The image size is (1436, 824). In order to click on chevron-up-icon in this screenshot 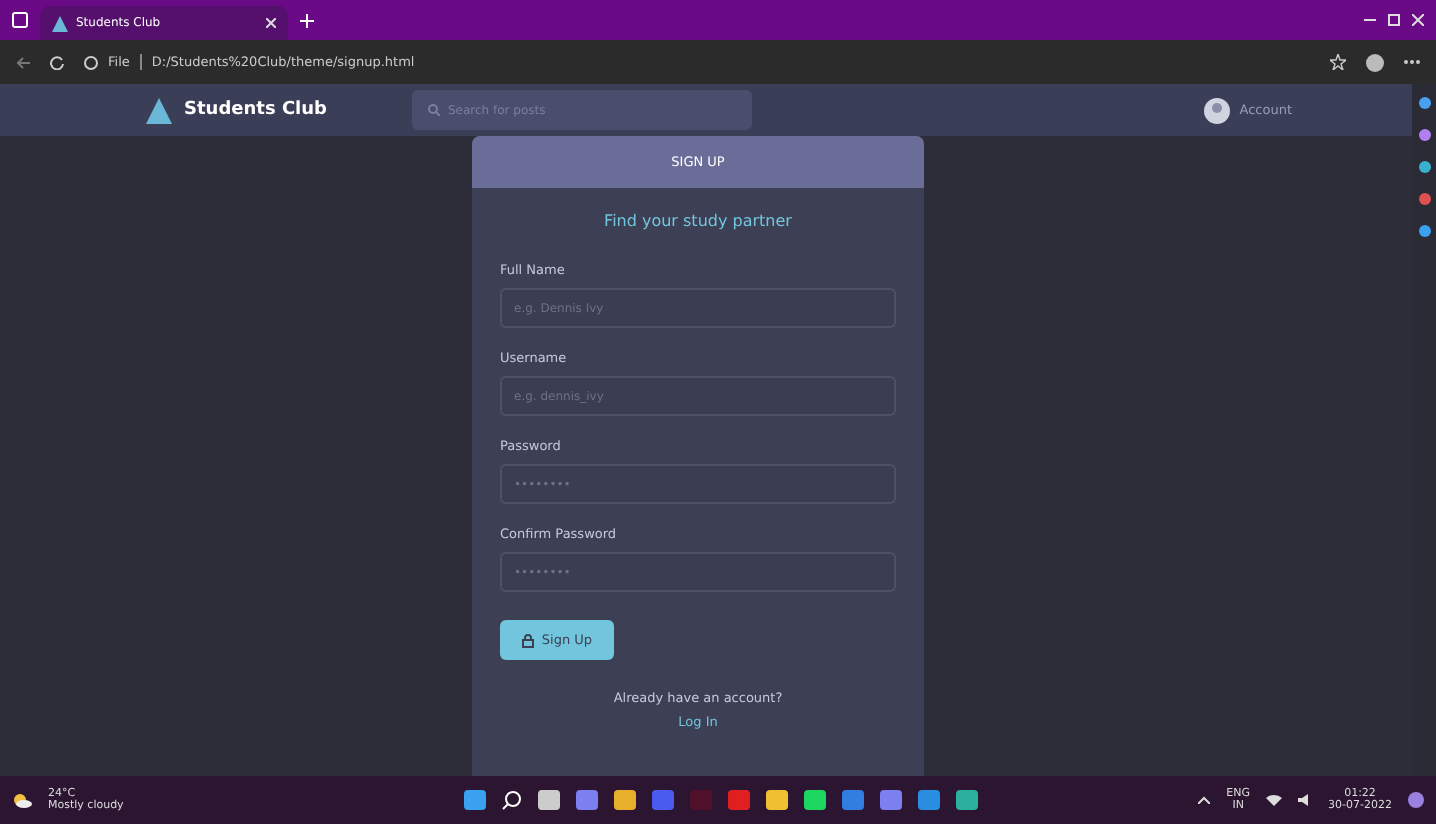, I will do `click(1204, 800)`.